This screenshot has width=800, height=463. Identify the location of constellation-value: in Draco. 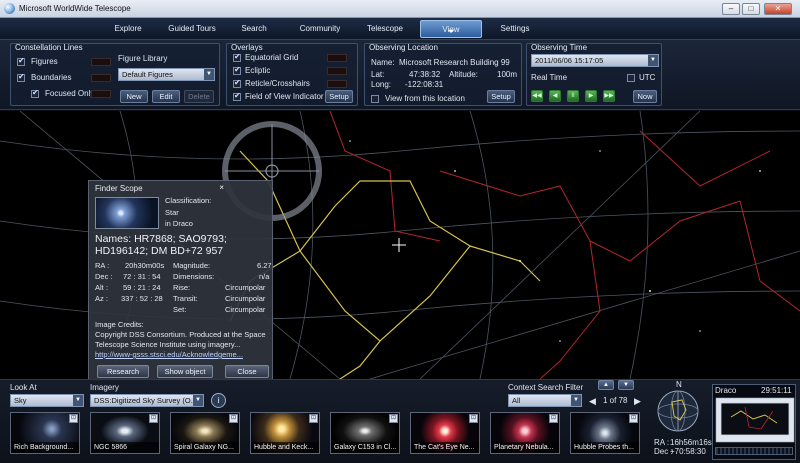
(179, 223).